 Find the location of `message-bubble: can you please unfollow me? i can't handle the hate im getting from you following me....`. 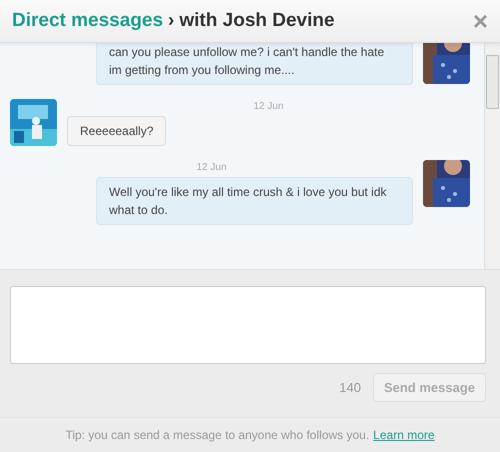

message-bubble: can you please unfollow me? i can't handle the hate im getting from you following me.... is located at coordinates (254, 64).